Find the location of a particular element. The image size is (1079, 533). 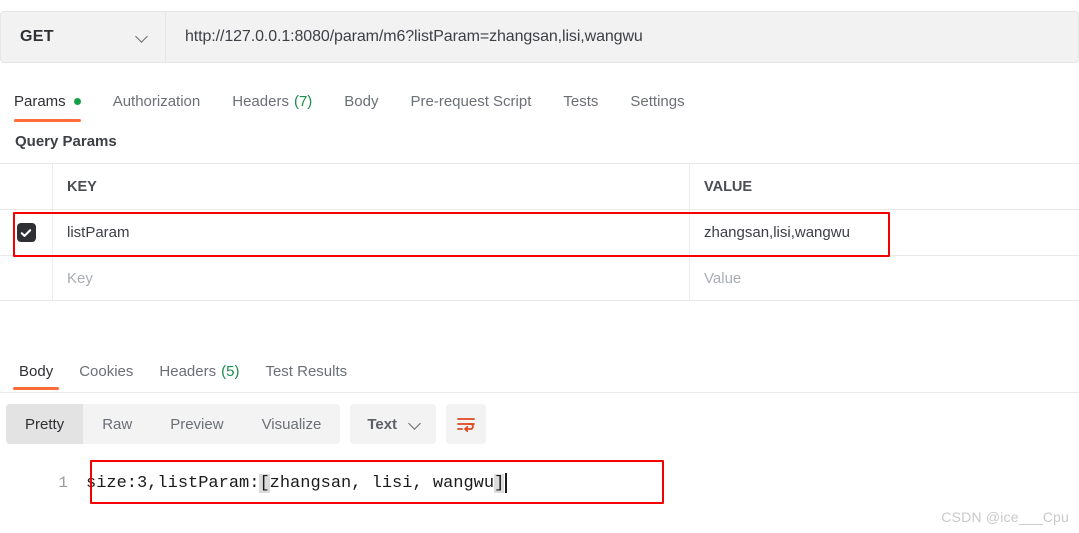

wrap-text-icon is located at coordinates (466, 425).